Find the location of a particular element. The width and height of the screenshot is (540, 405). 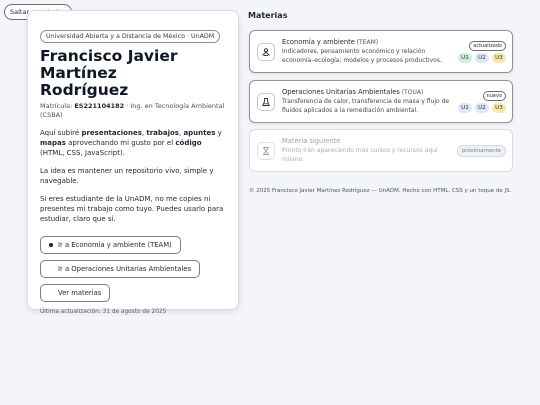

matricula-label: Matrícula: is located at coordinates (57, 106).